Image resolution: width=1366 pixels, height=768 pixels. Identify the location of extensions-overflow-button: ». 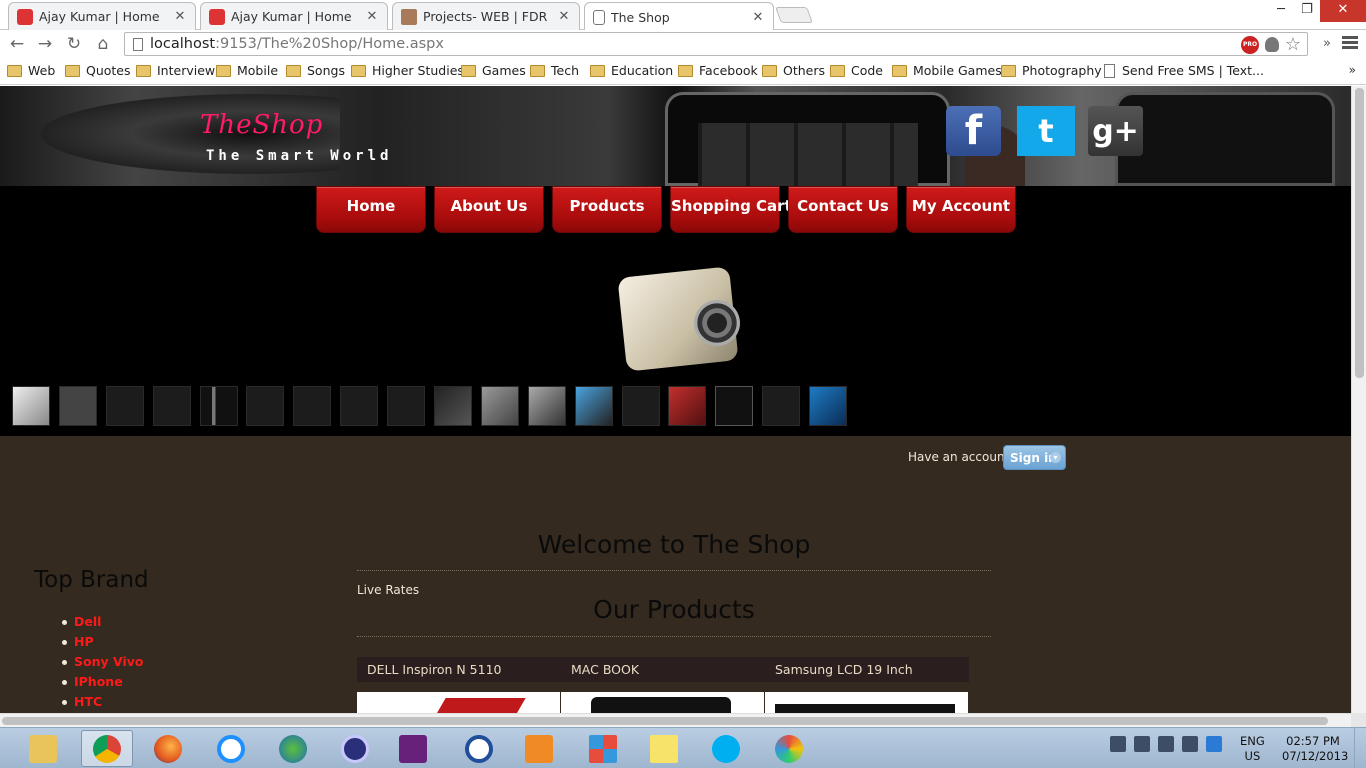
(1327, 43).